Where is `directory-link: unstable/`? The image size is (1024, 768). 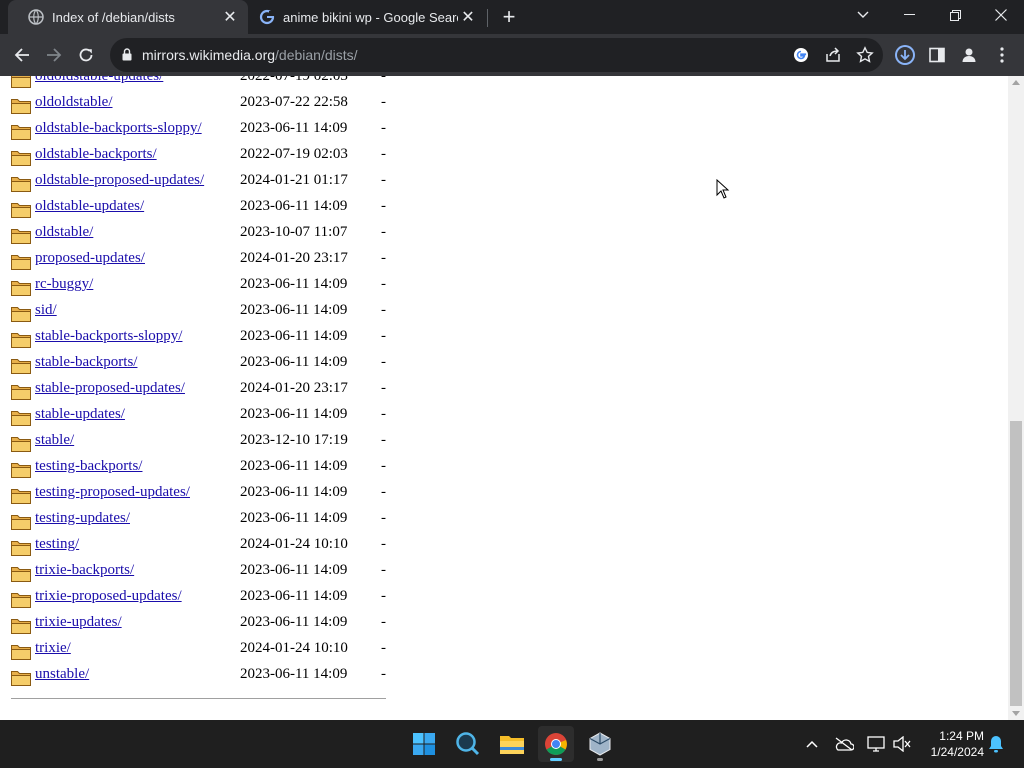
directory-link: unstable/ is located at coordinates (62, 674).